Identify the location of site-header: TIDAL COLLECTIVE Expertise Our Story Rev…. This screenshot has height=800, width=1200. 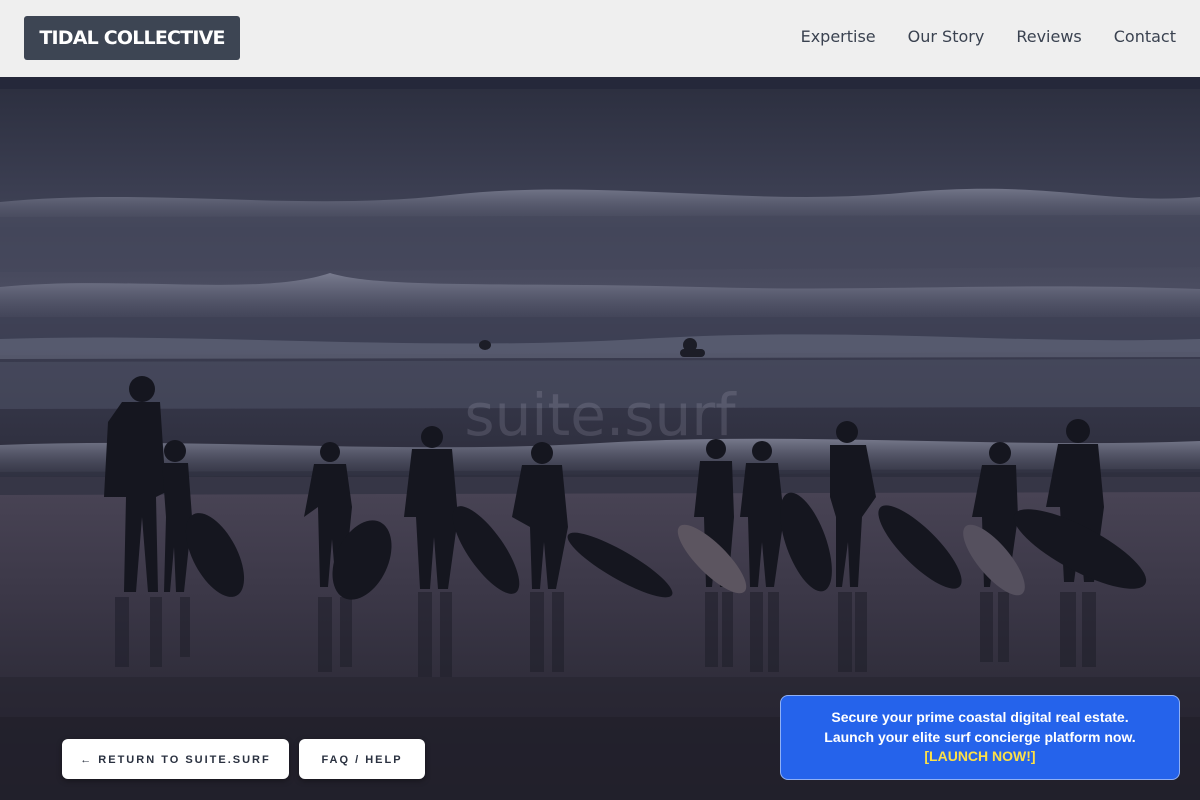
(600, 38).